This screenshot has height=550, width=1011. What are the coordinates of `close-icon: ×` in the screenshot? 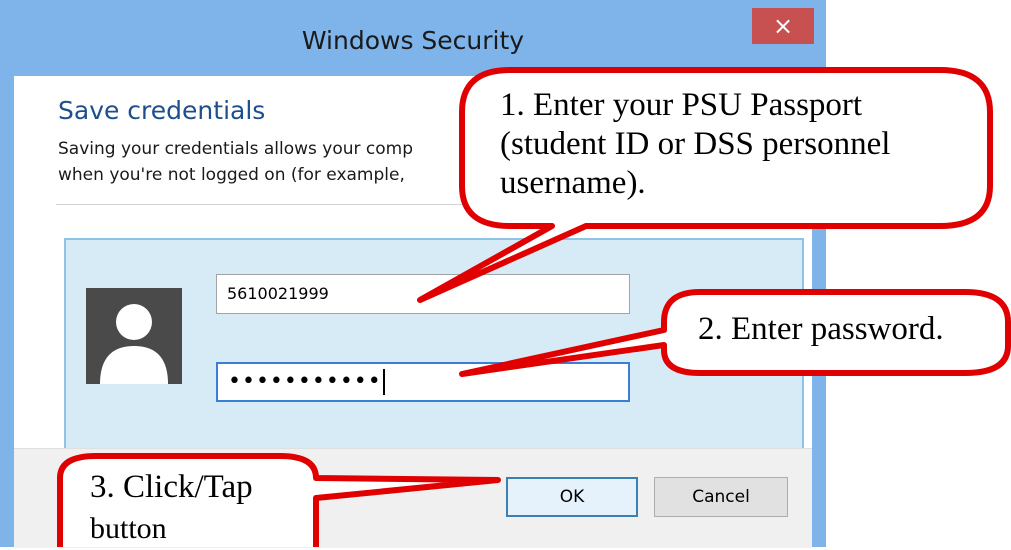 It's located at (783, 26).